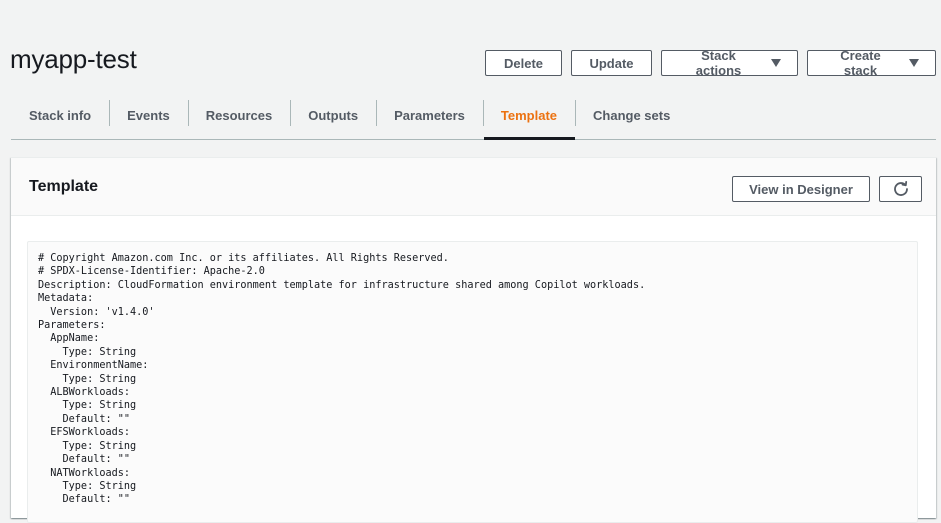 This screenshot has width=941, height=523. Describe the element at coordinates (84, 473) in the screenshot. I see `code-line: NATWorkloads:` at that location.